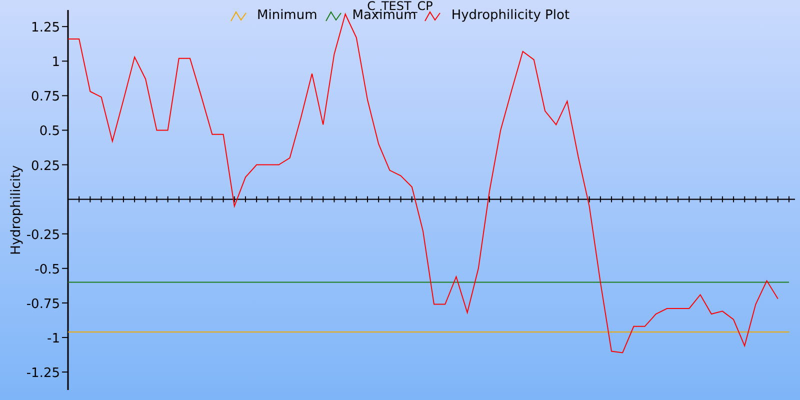  I want to click on axis-tick-label: 0.25, so click(45, 166).